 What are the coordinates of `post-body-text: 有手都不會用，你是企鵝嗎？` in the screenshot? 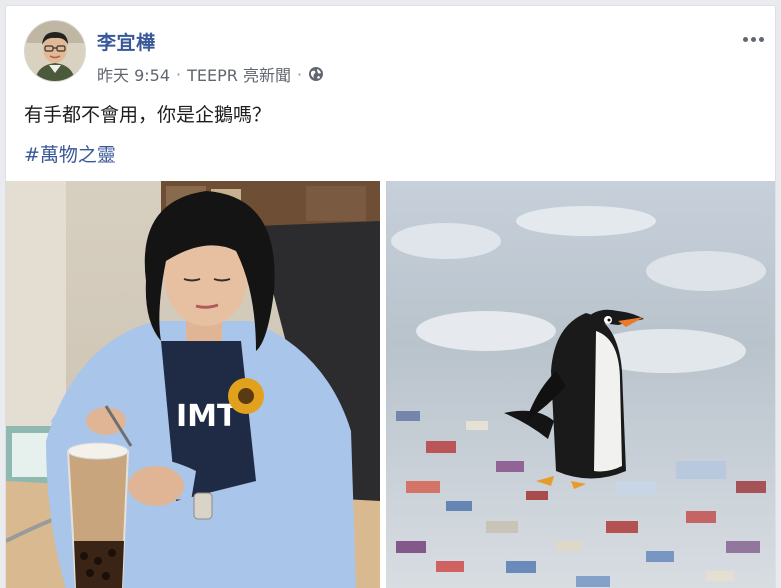 It's located at (148, 115).